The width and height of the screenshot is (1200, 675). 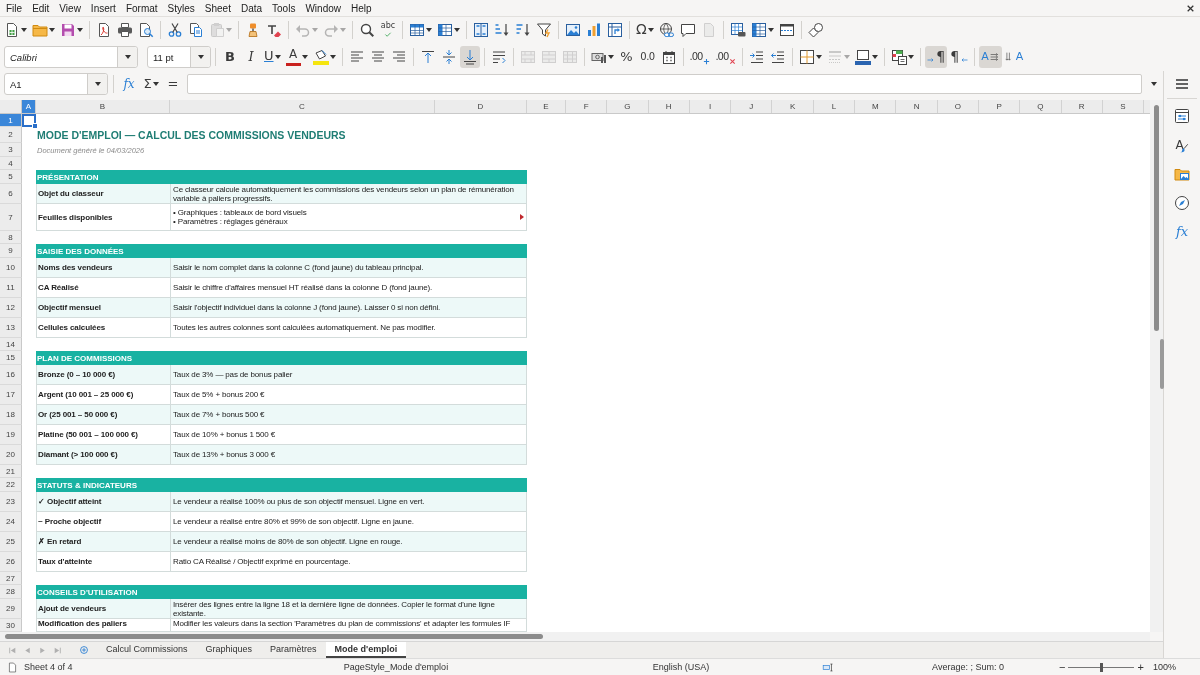 What do you see at coordinates (626, 57) in the screenshot?
I see `percent-button: %` at bounding box center [626, 57].